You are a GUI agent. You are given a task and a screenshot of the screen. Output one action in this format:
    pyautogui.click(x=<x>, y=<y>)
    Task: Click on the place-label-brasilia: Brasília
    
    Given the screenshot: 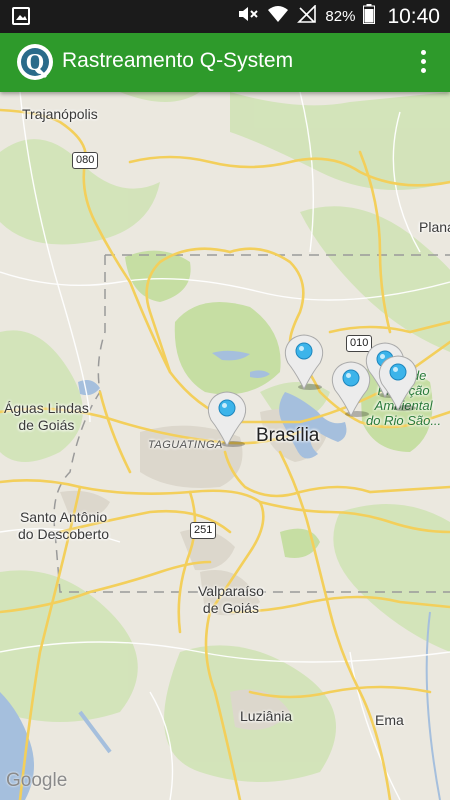 What is the action you would take?
    pyautogui.click(x=288, y=435)
    